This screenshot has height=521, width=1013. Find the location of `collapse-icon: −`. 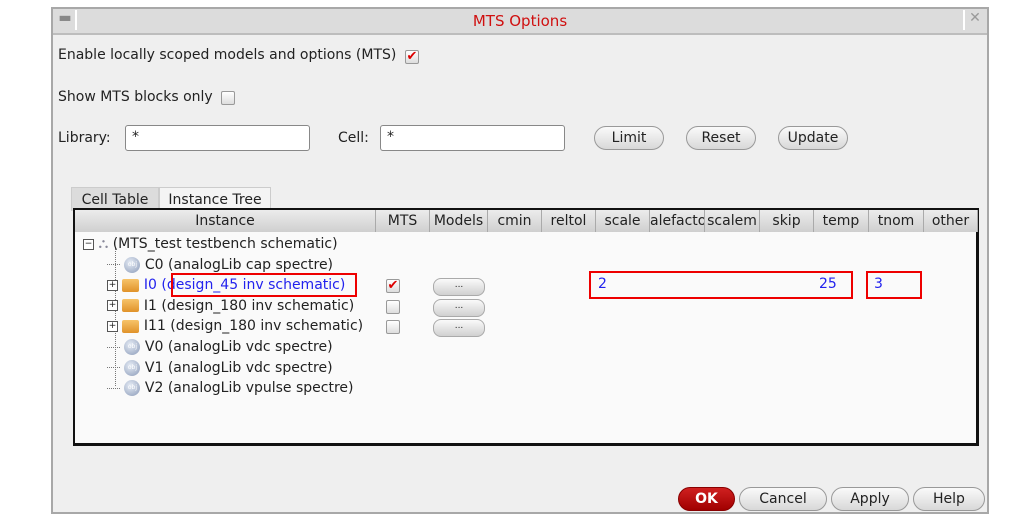

collapse-icon: − is located at coordinates (88, 244).